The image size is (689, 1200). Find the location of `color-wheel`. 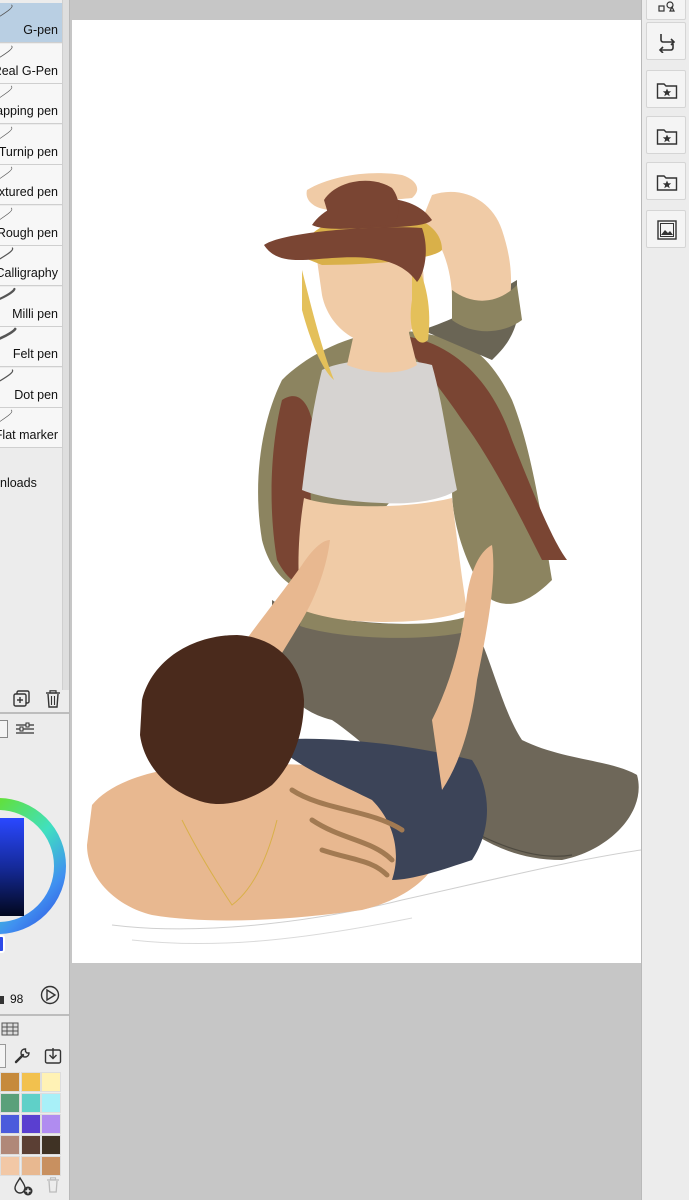

color-wheel is located at coordinates (34, 866).